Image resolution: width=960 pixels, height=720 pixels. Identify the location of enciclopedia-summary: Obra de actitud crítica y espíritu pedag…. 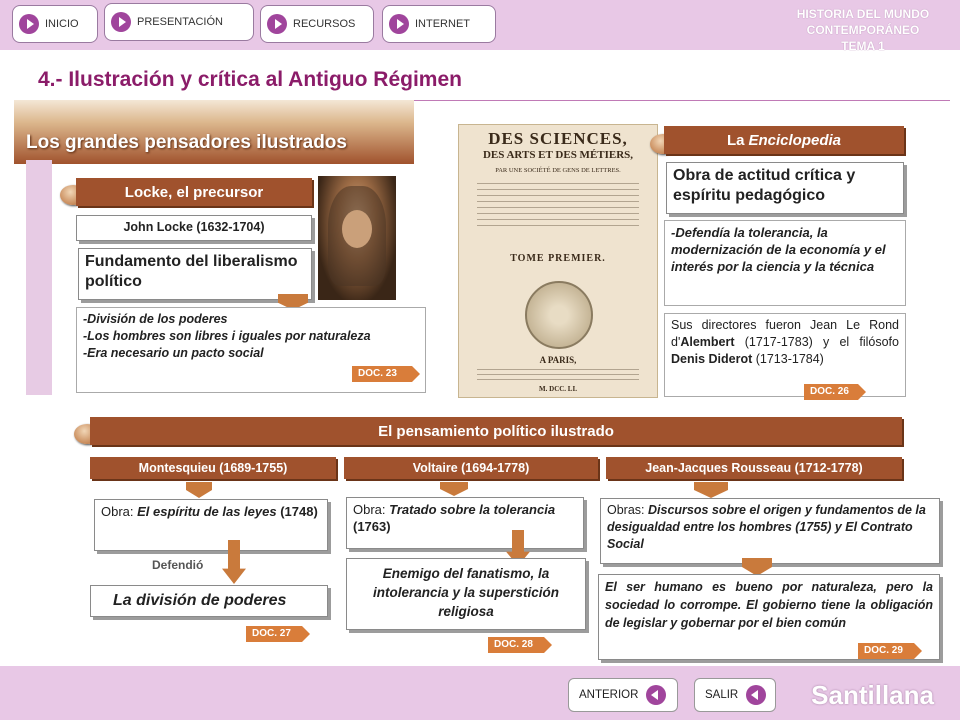
(785, 188).